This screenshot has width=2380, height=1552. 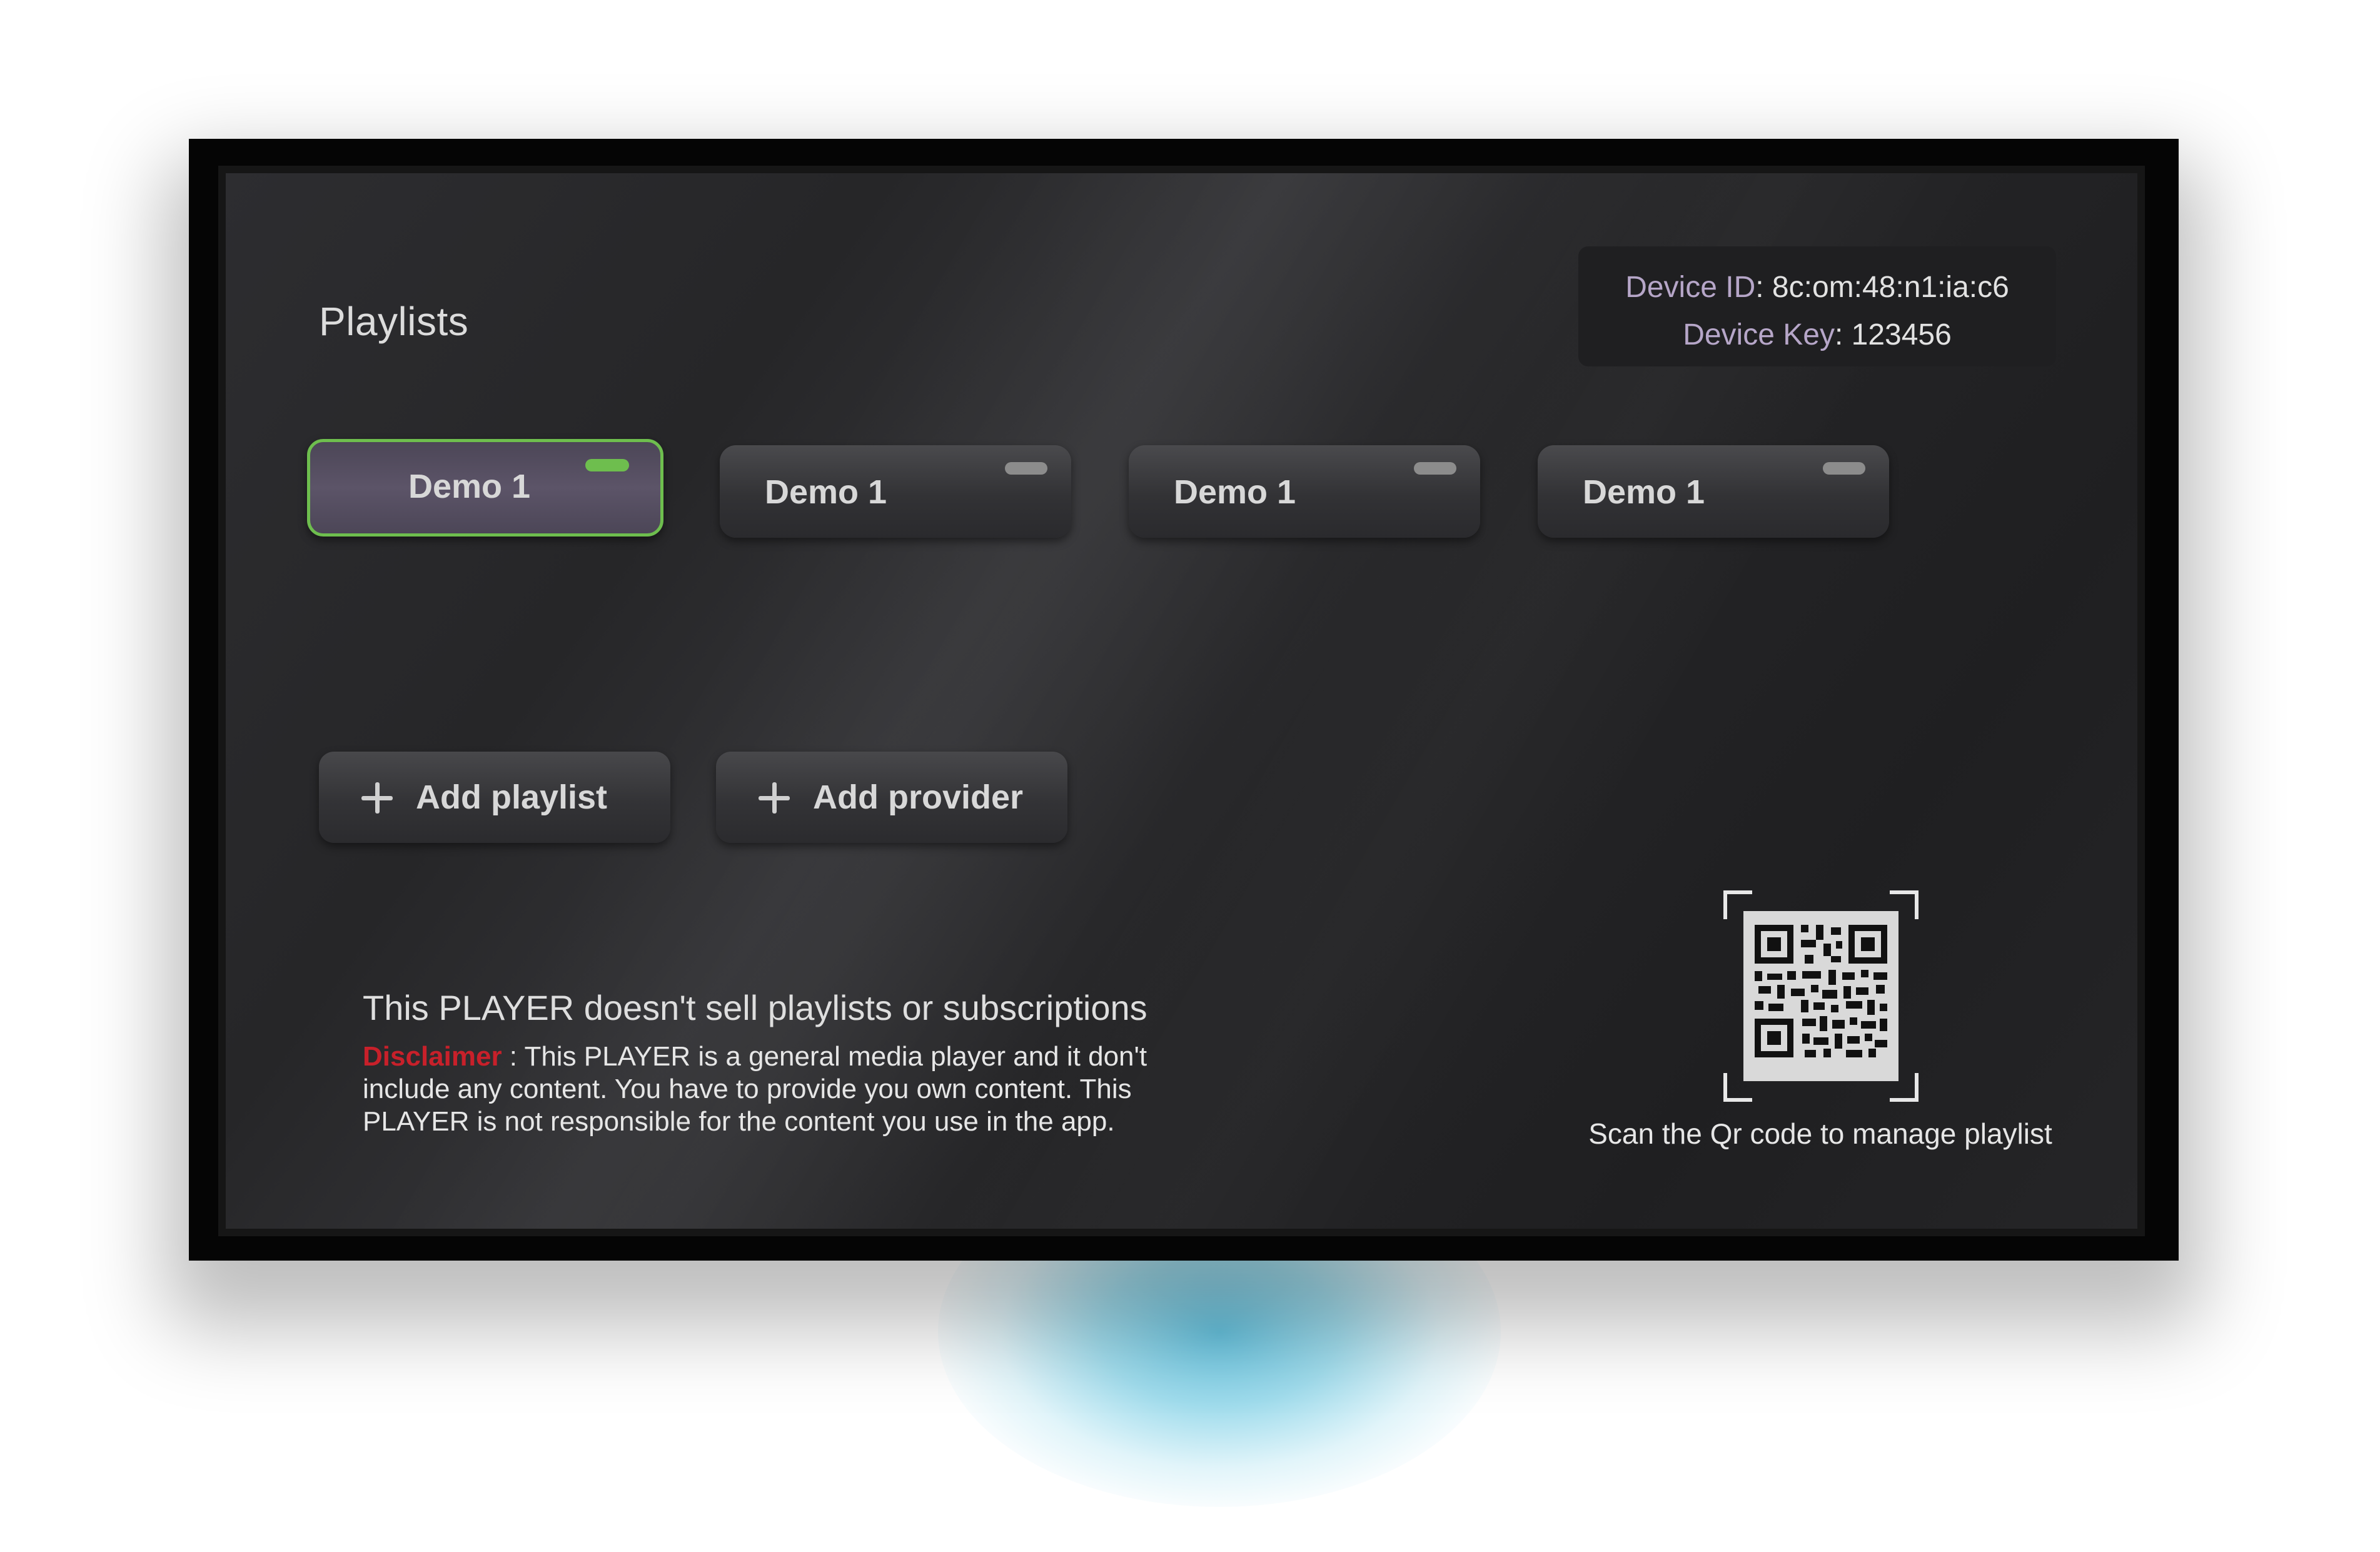 What do you see at coordinates (1691, 287) in the screenshot?
I see `device-id-label: Device ID` at bounding box center [1691, 287].